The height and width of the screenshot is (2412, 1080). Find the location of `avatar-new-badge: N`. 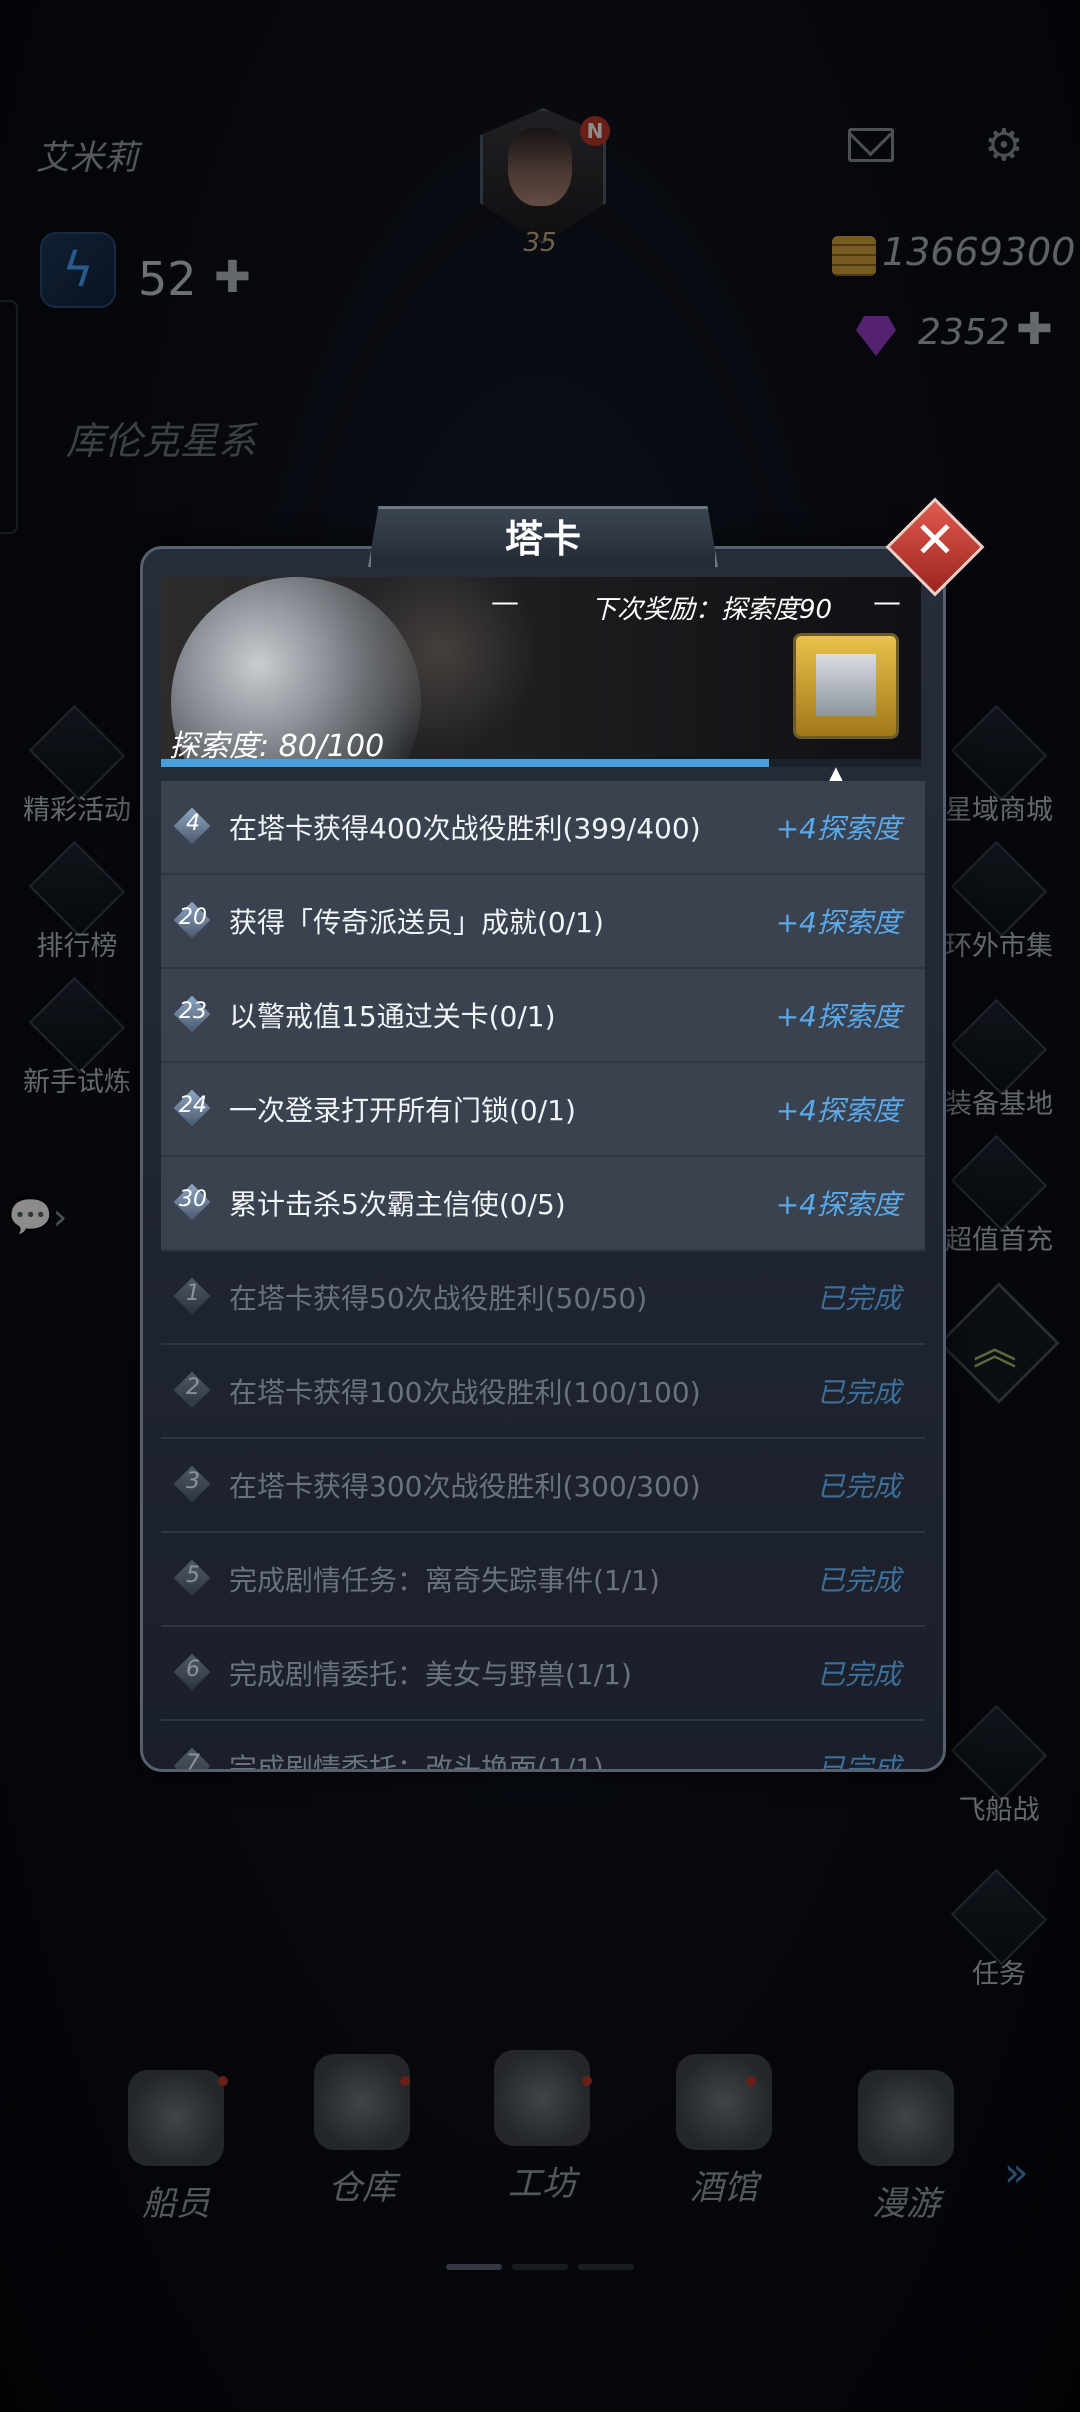

avatar-new-badge: N is located at coordinates (595, 131).